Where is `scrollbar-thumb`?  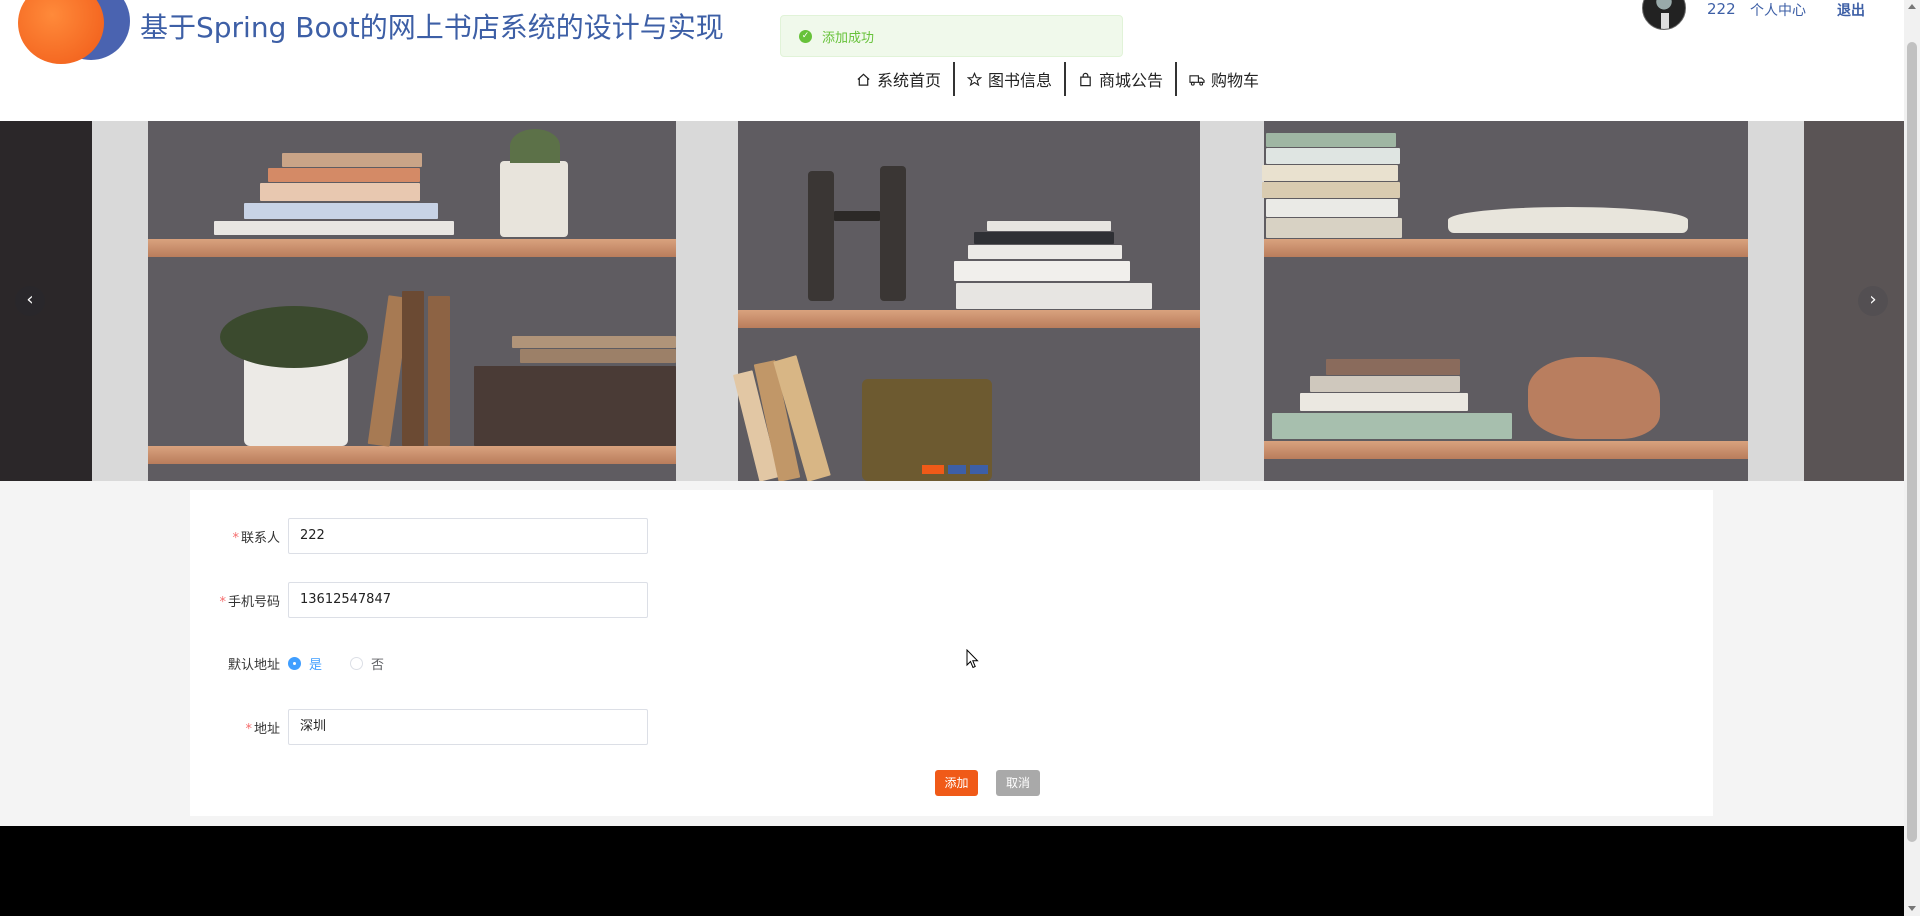
scrollbar-thumb is located at coordinates (1912, 442).